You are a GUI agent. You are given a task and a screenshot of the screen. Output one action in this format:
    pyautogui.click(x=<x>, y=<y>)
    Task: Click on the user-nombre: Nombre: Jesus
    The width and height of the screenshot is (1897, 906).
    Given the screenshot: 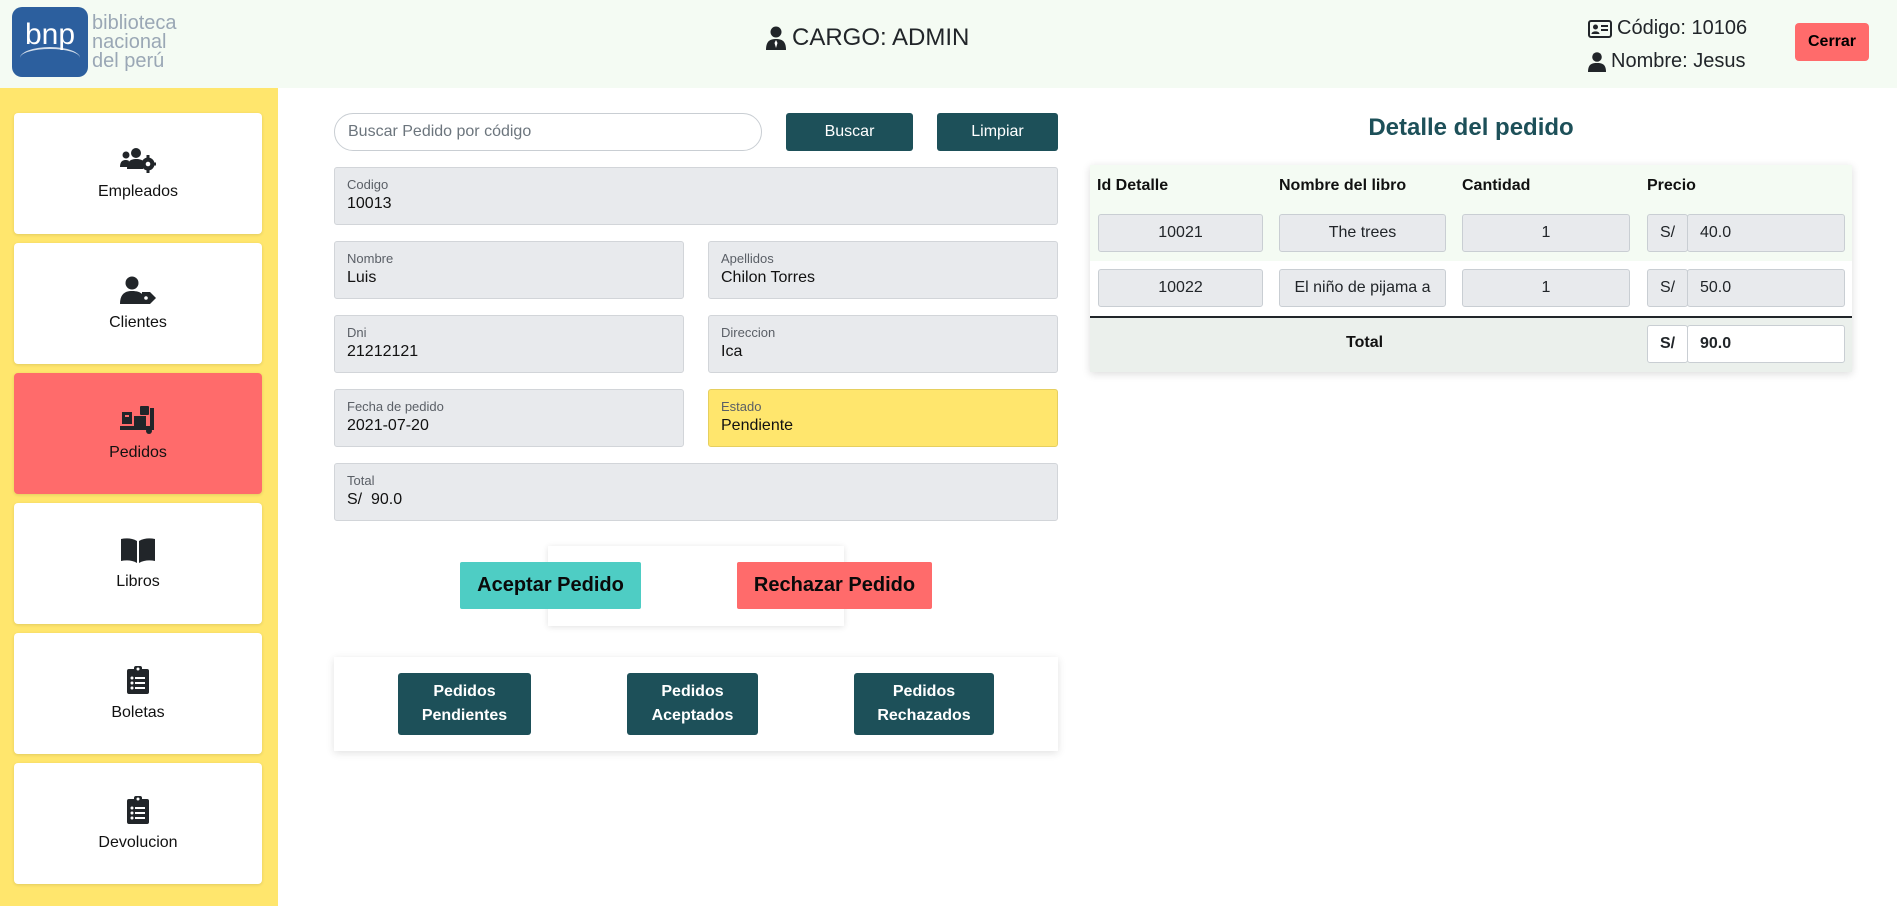 What is the action you would take?
    pyautogui.click(x=1678, y=61)
    